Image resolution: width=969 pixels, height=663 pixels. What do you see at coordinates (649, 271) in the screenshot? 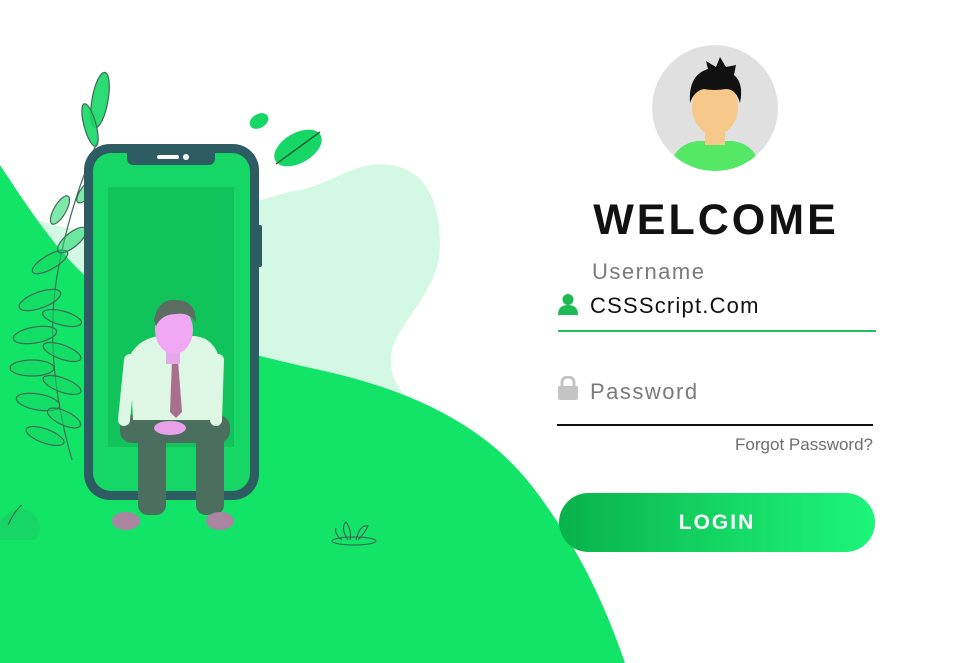
I see `username-label: Username` at bounding box center [649, 271].